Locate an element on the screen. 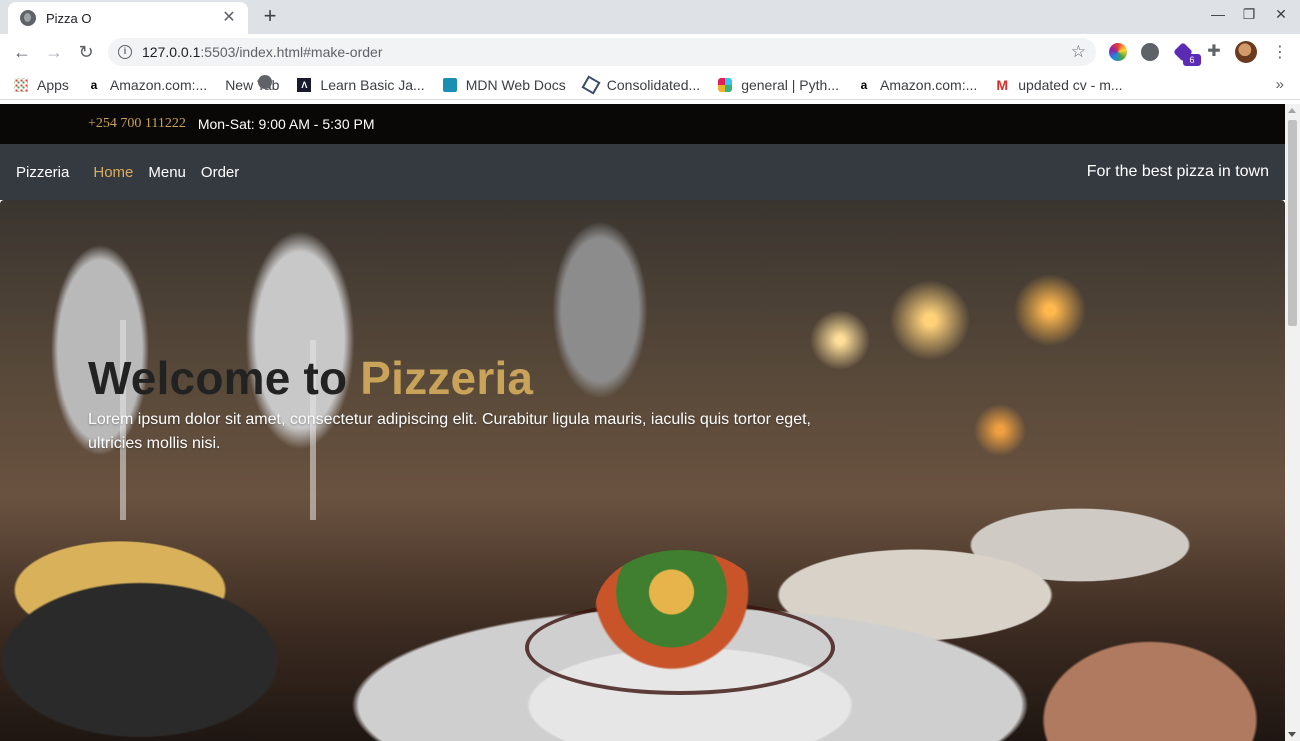 The image size is (1300, 741). reload-button: ↻ is located at coordinates (86, 52).